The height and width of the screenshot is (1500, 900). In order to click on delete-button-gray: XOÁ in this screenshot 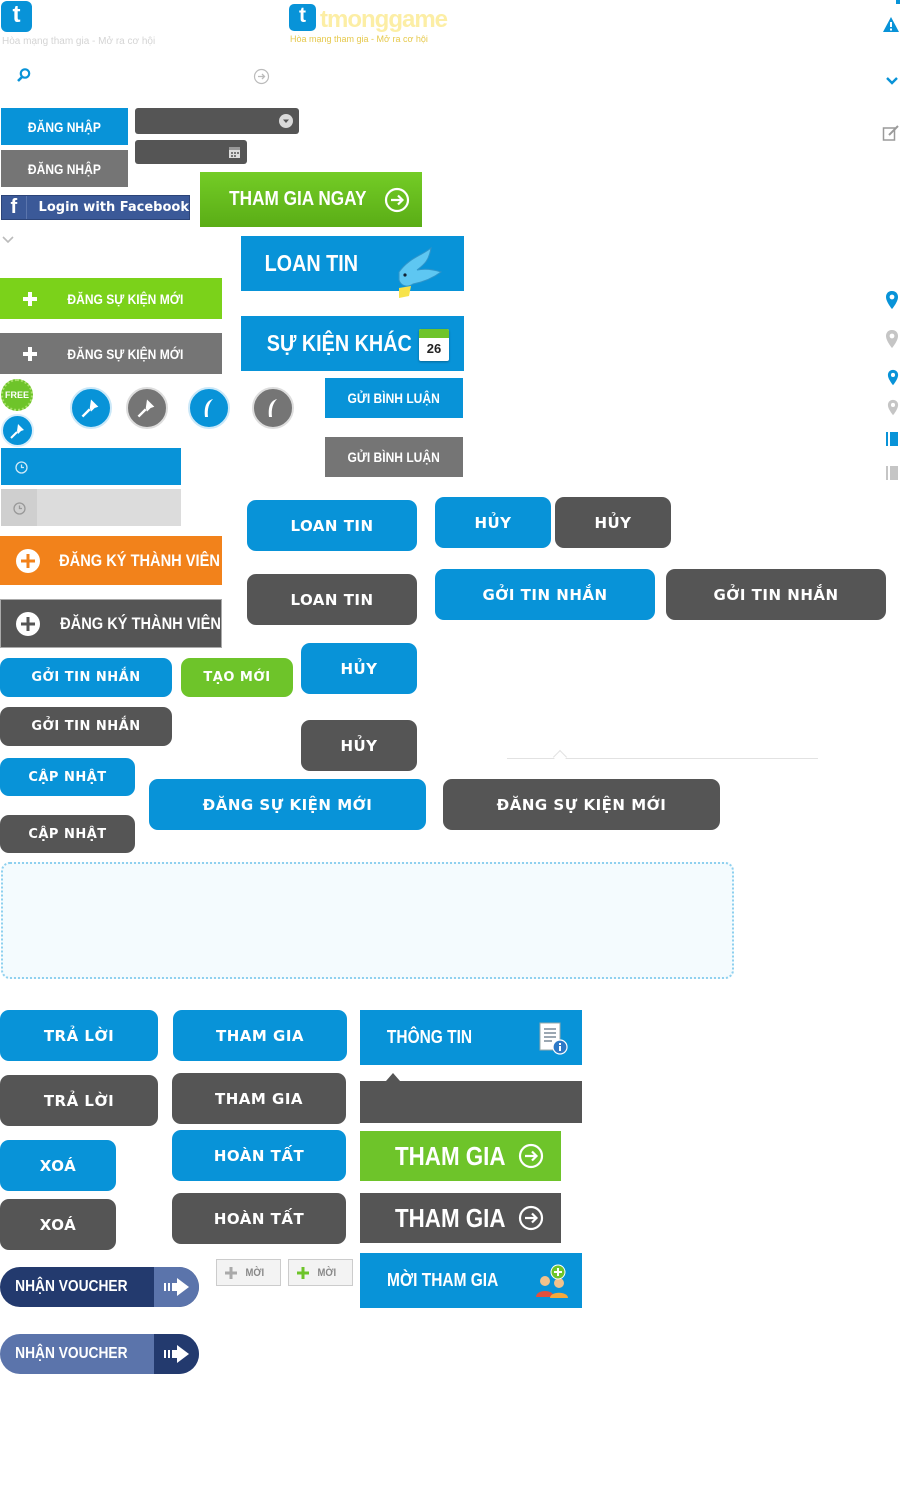, I will do `click(58, 1224)`.